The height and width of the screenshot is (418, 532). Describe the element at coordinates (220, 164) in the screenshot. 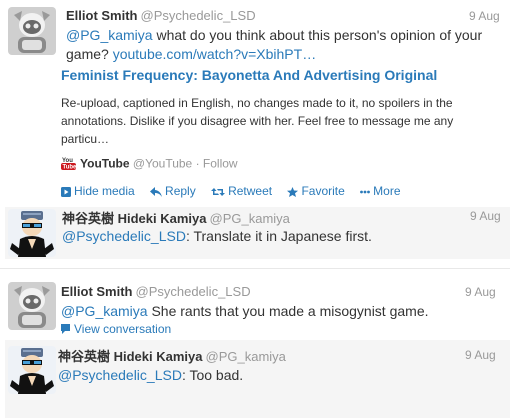

I see `follow-link: Follow` at that location.